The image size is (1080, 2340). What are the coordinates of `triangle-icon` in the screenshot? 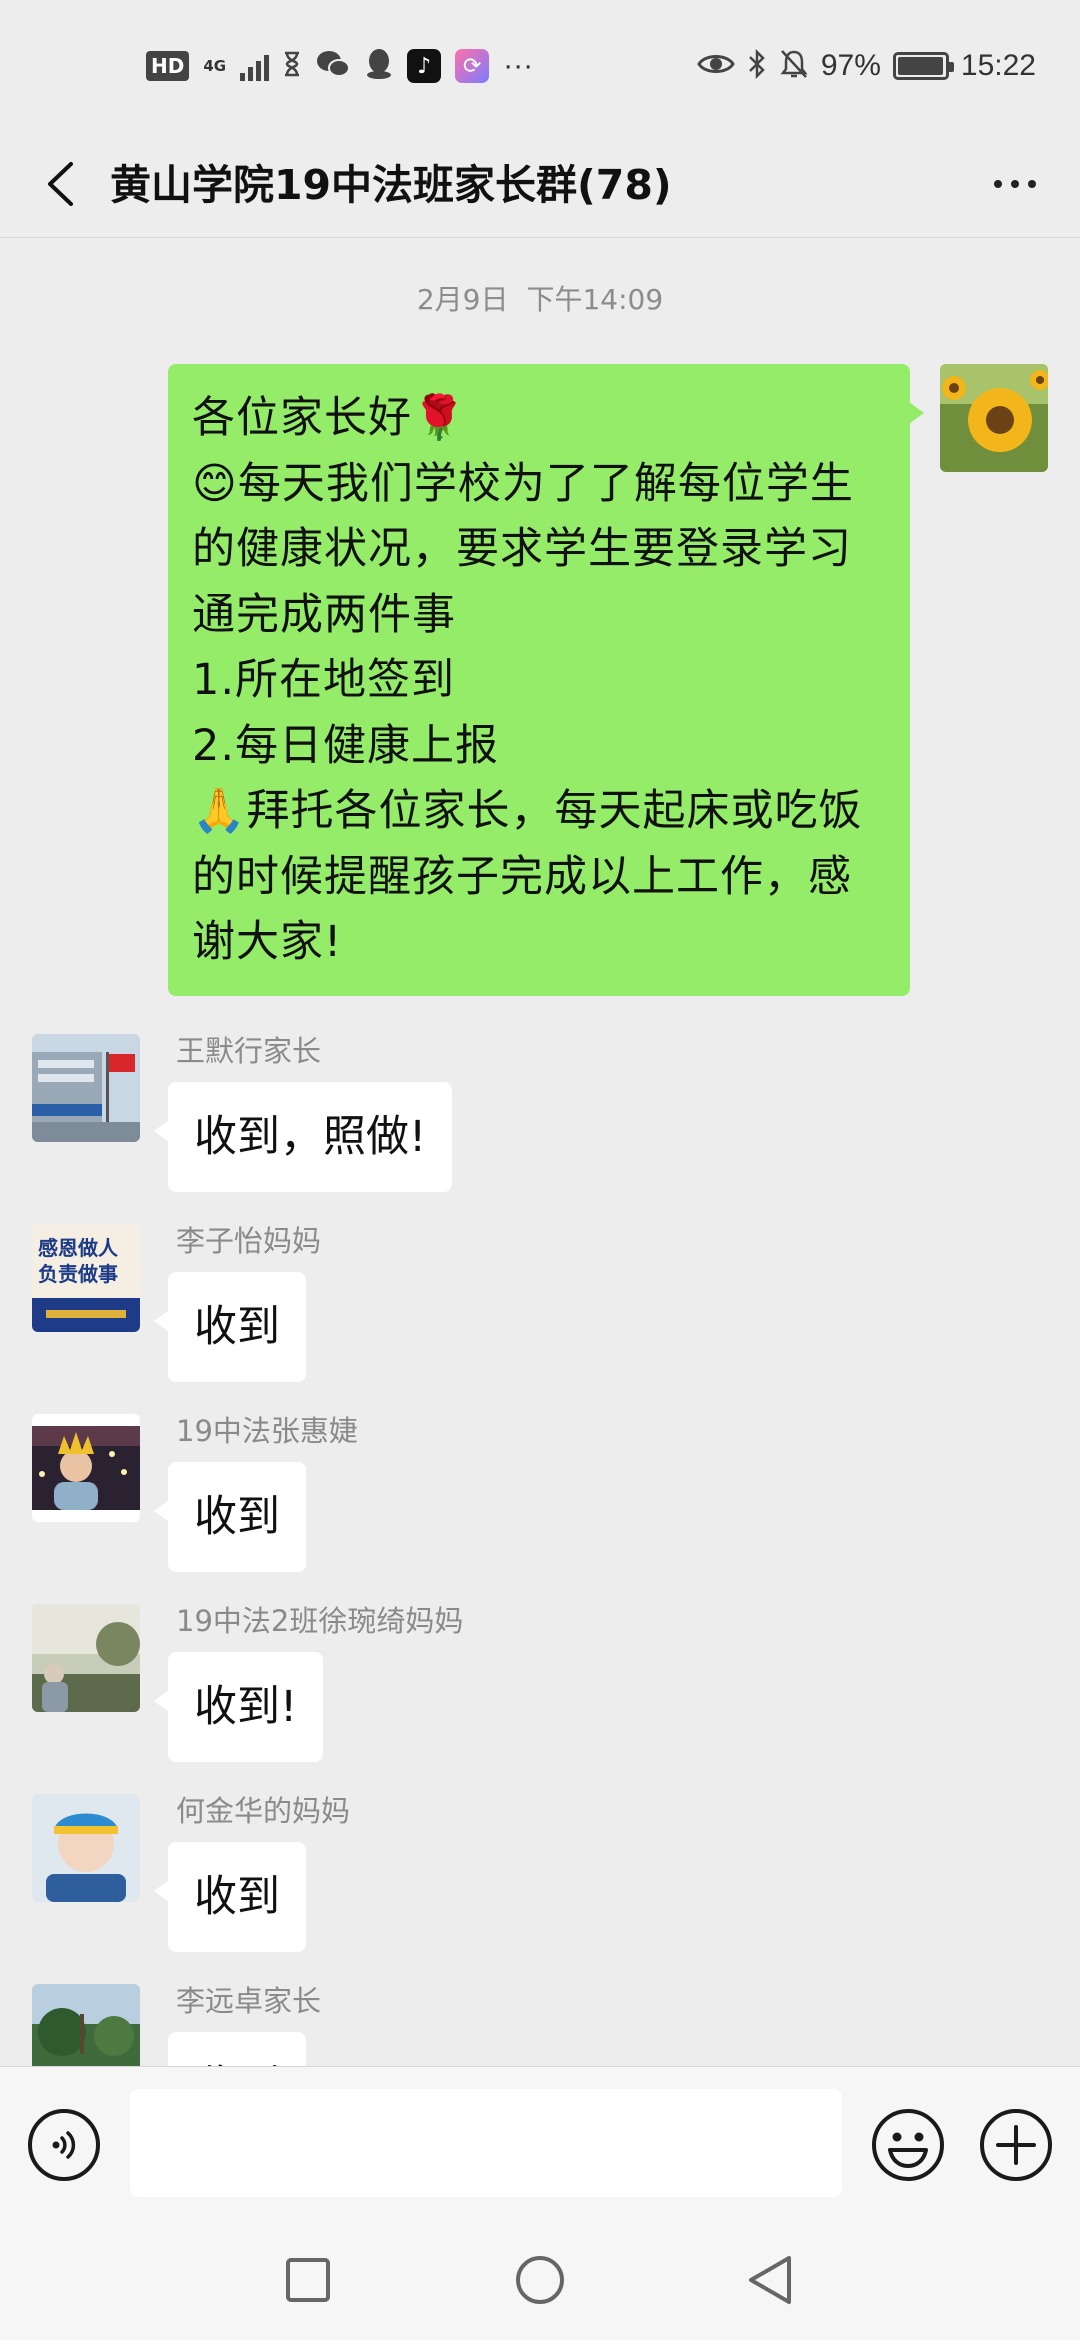 It's located at (770, 2280).